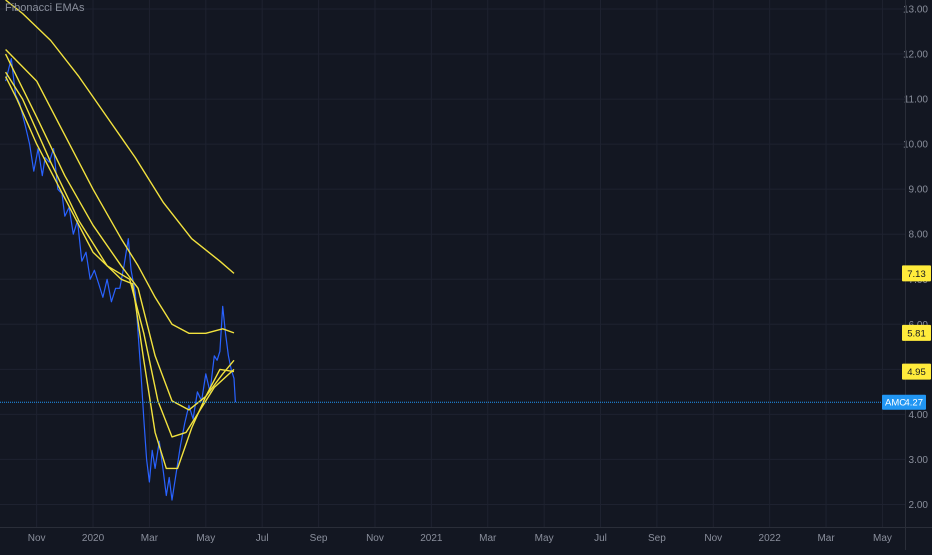 Image resolution: width=932 pixels, height=555 pixels. I want to click on x-tick-label: 2022, so click(770, 538).